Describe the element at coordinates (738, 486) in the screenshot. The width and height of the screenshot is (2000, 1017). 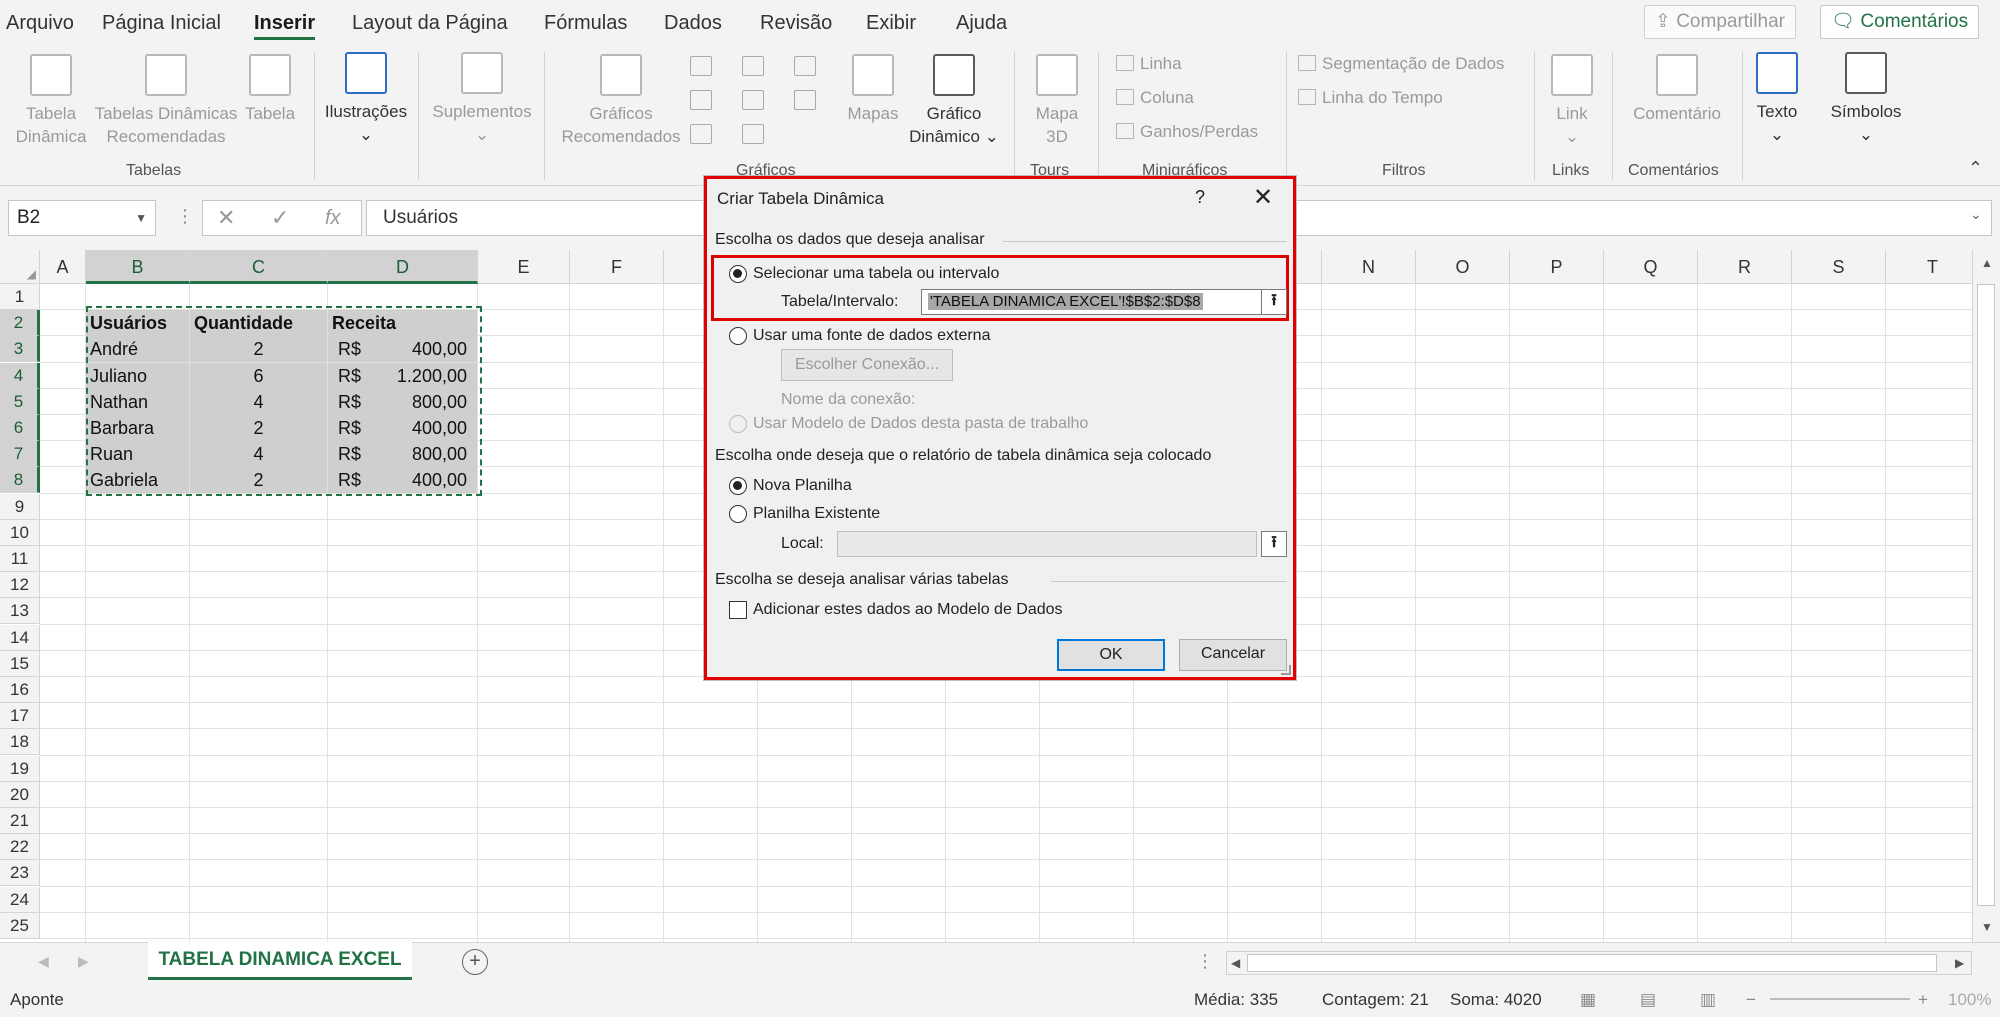
I see `radio-new-sheet` at that location.